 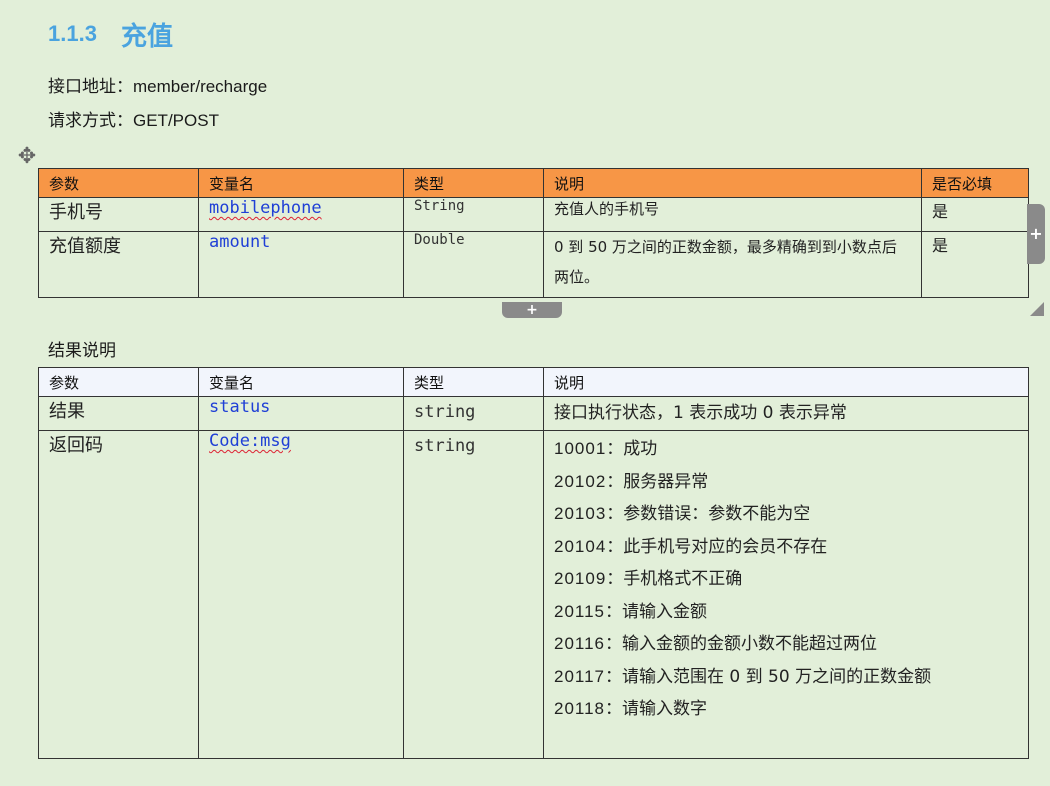 I want to click on list-item: 20115：请输入金额, so click(x=786, y=612).